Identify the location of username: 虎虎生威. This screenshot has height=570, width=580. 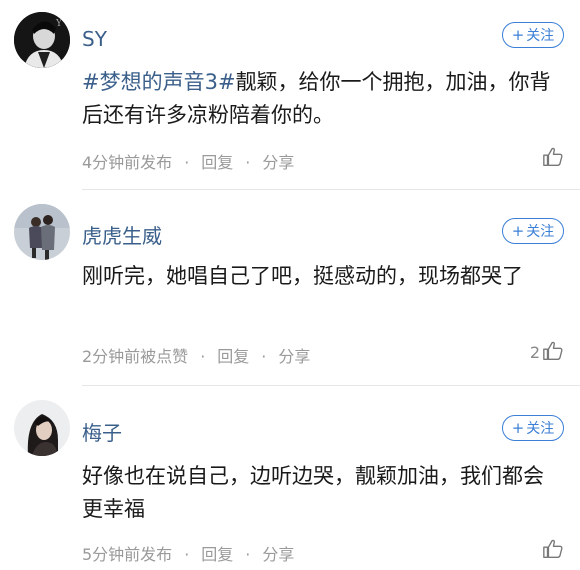
(122, 234).